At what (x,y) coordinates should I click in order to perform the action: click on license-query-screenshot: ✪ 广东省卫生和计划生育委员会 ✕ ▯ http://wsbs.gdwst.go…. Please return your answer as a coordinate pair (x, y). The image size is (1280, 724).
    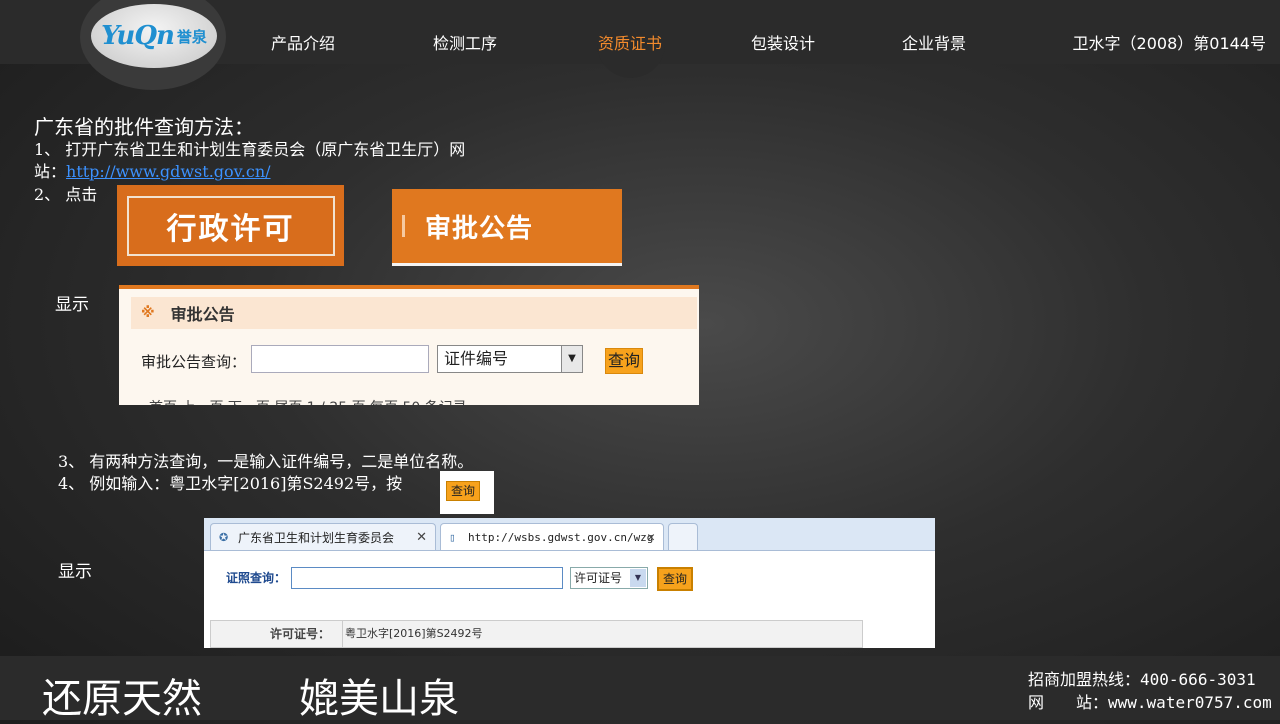
    Looking at the image, I should click on (569, 583).